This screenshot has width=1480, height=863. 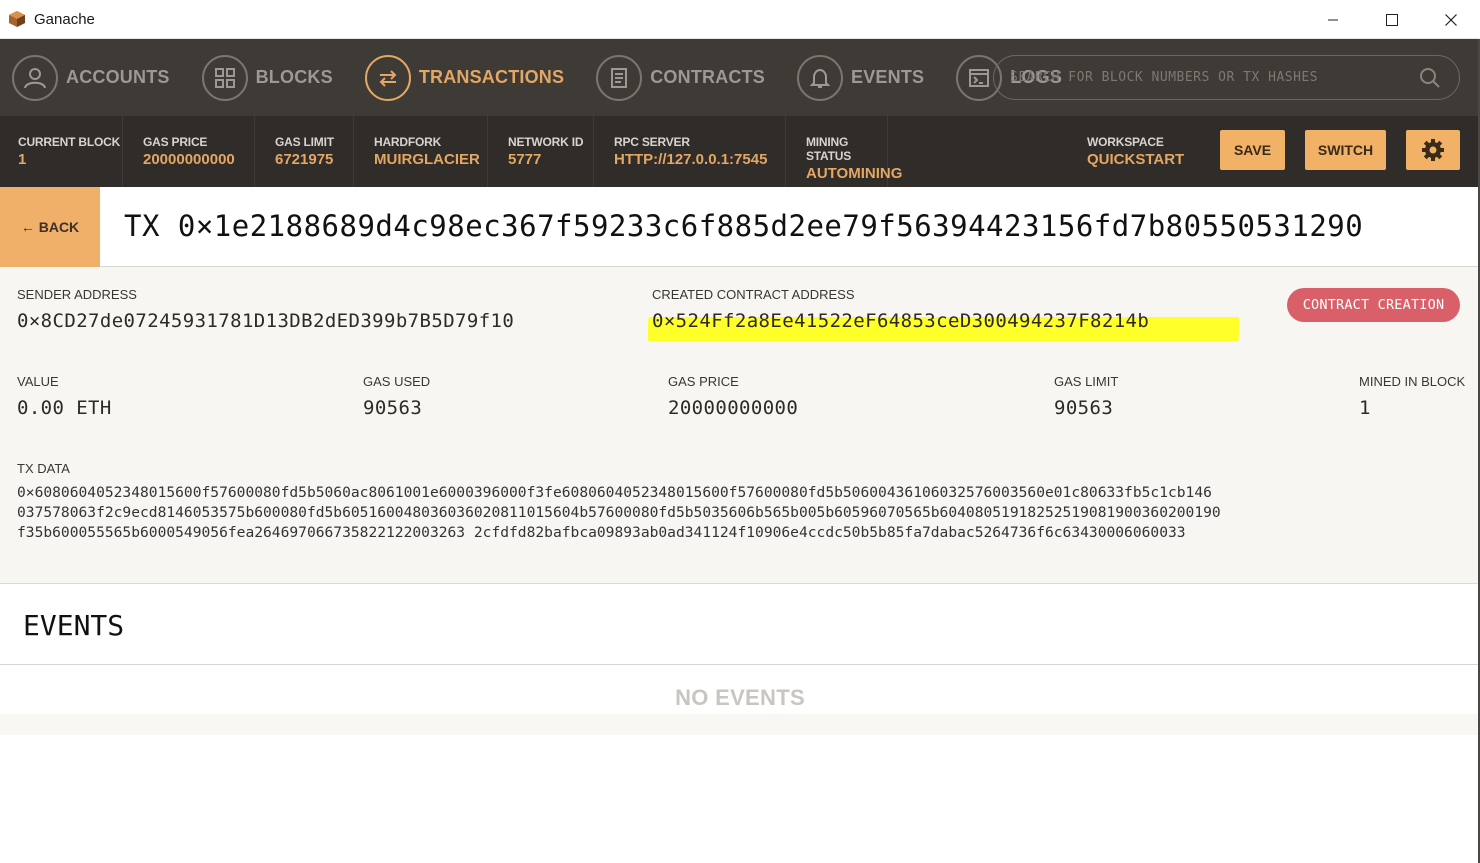 I want to click on stat-current-block: CURRENT BLOCK 1, so click(x=61, y=151).